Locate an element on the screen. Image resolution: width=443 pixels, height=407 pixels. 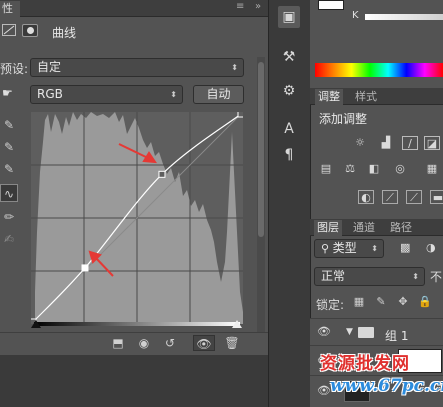
channel-value: RGB is located at coordinates (50, 94).